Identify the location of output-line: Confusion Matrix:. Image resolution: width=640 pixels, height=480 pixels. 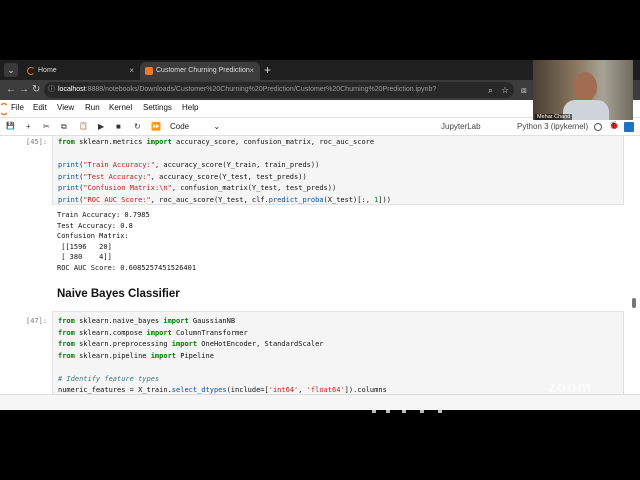
(93, 236).